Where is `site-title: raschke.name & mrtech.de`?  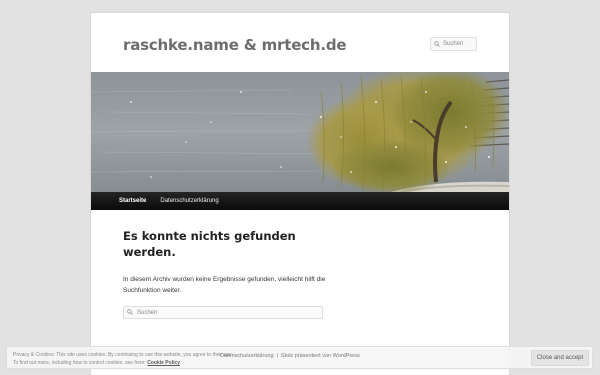
site-title: raschke.name & mrtech.de is located at coordinates (235, 45).